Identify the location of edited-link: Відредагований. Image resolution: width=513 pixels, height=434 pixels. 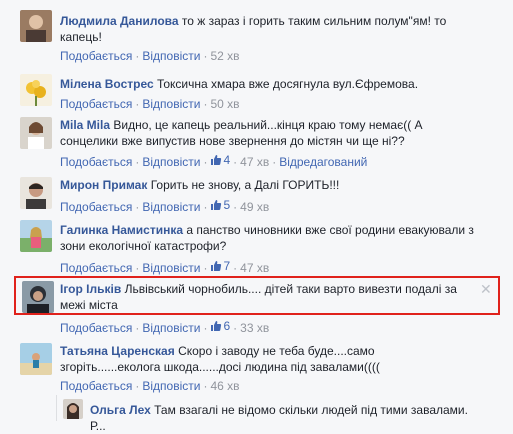
(323, 162).